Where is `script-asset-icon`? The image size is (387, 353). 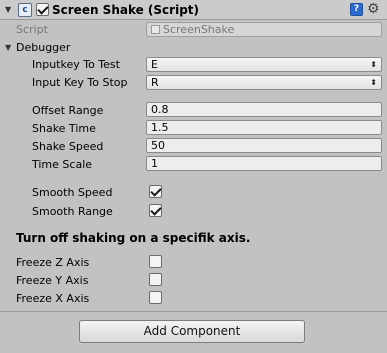
script-asset-icon is located at coordinates (155, 29).